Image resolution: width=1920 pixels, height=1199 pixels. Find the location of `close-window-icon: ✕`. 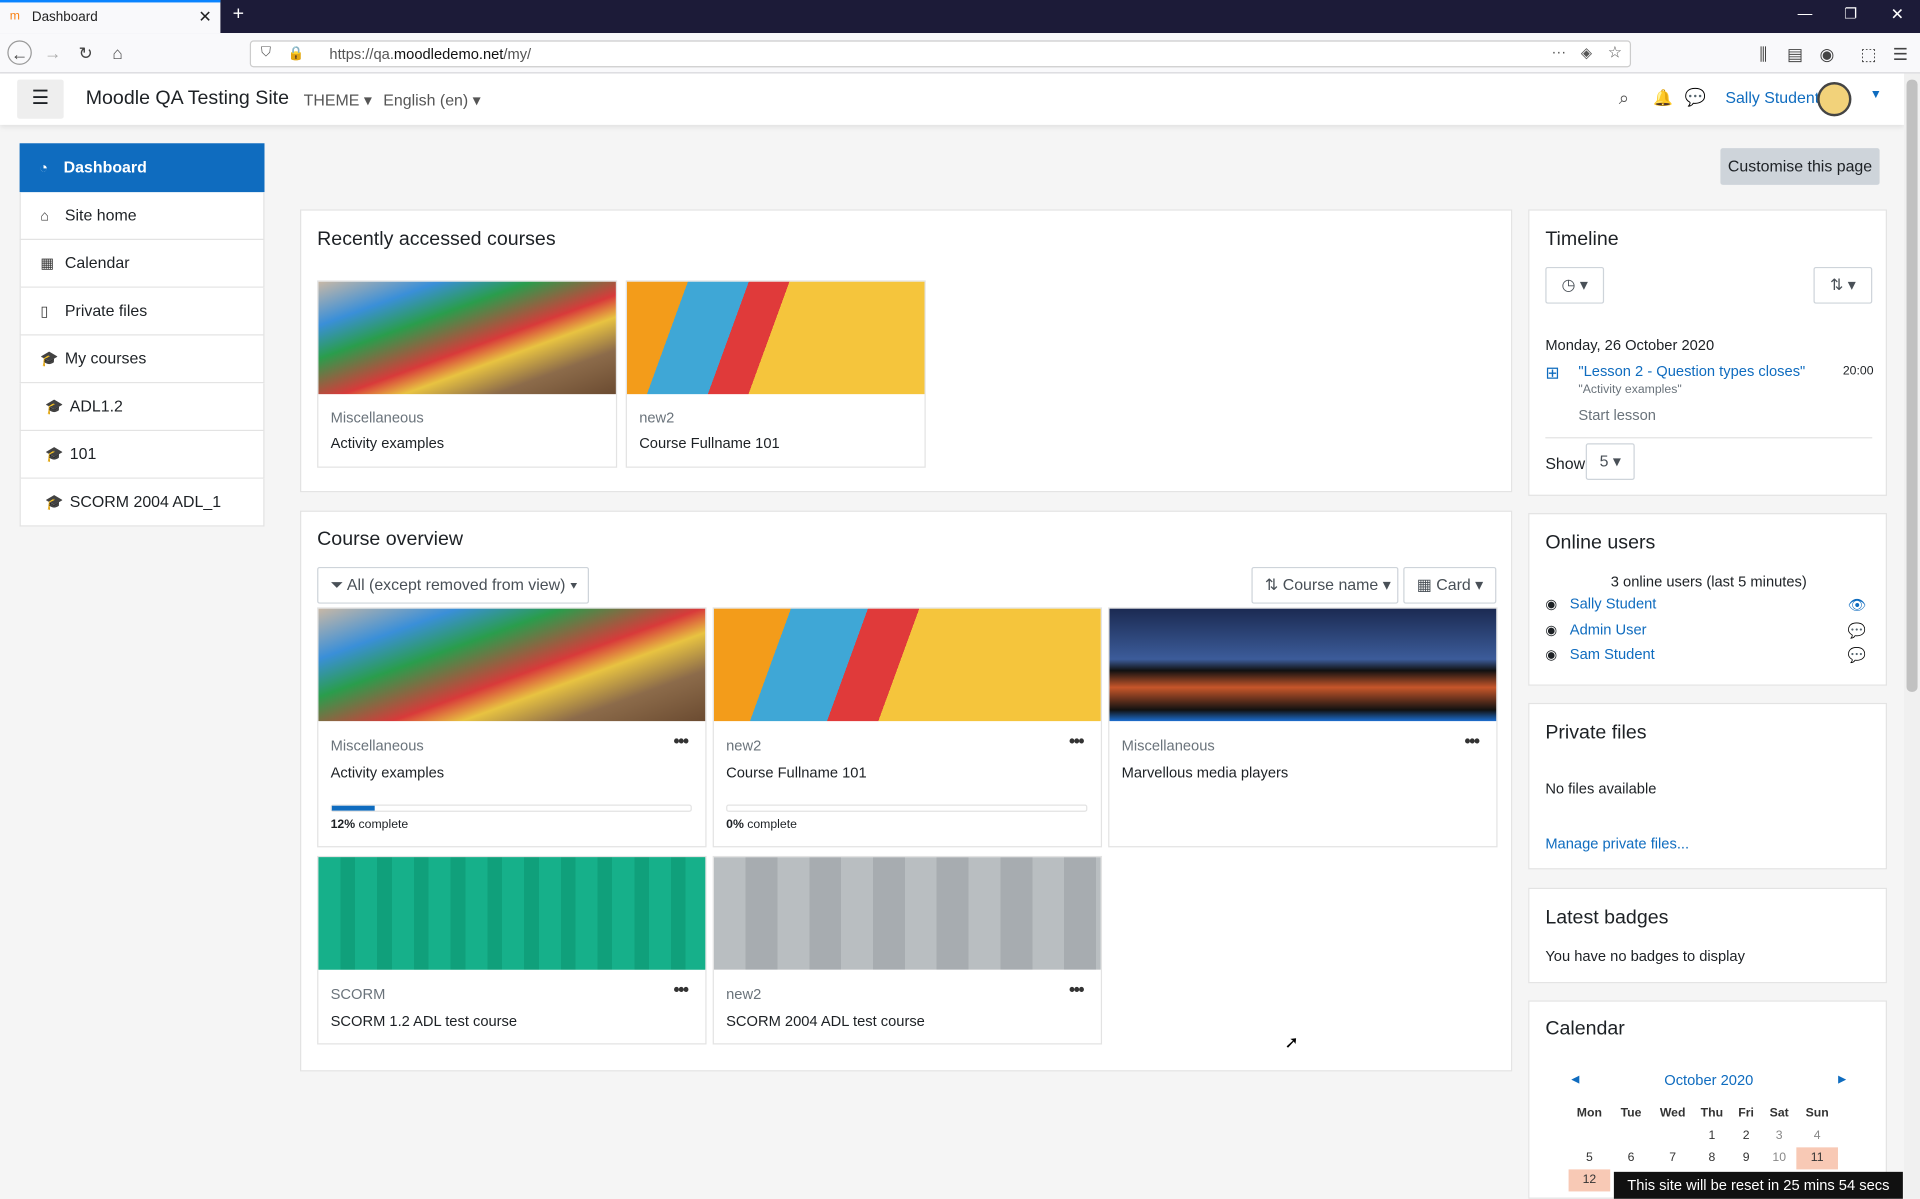

close-window-icon: ✕ is located at coordinates (1897, 15).